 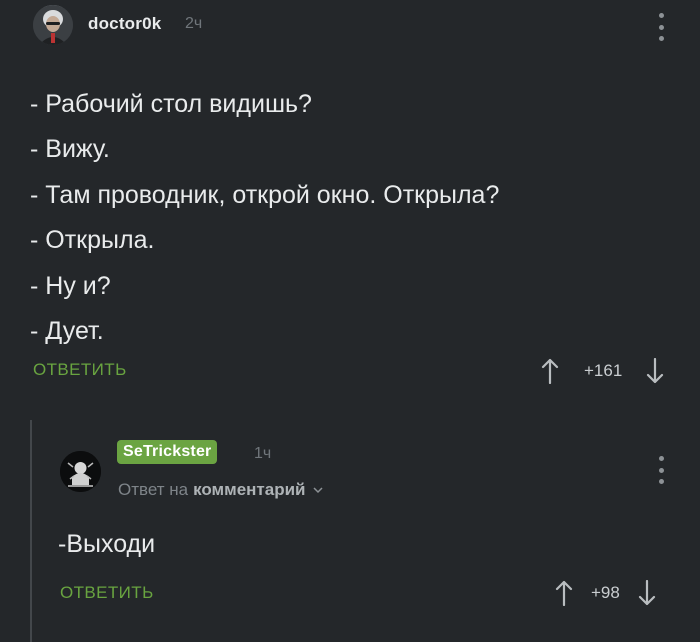 I want to click on vote-controls: +98, so click(x=605, y=593).